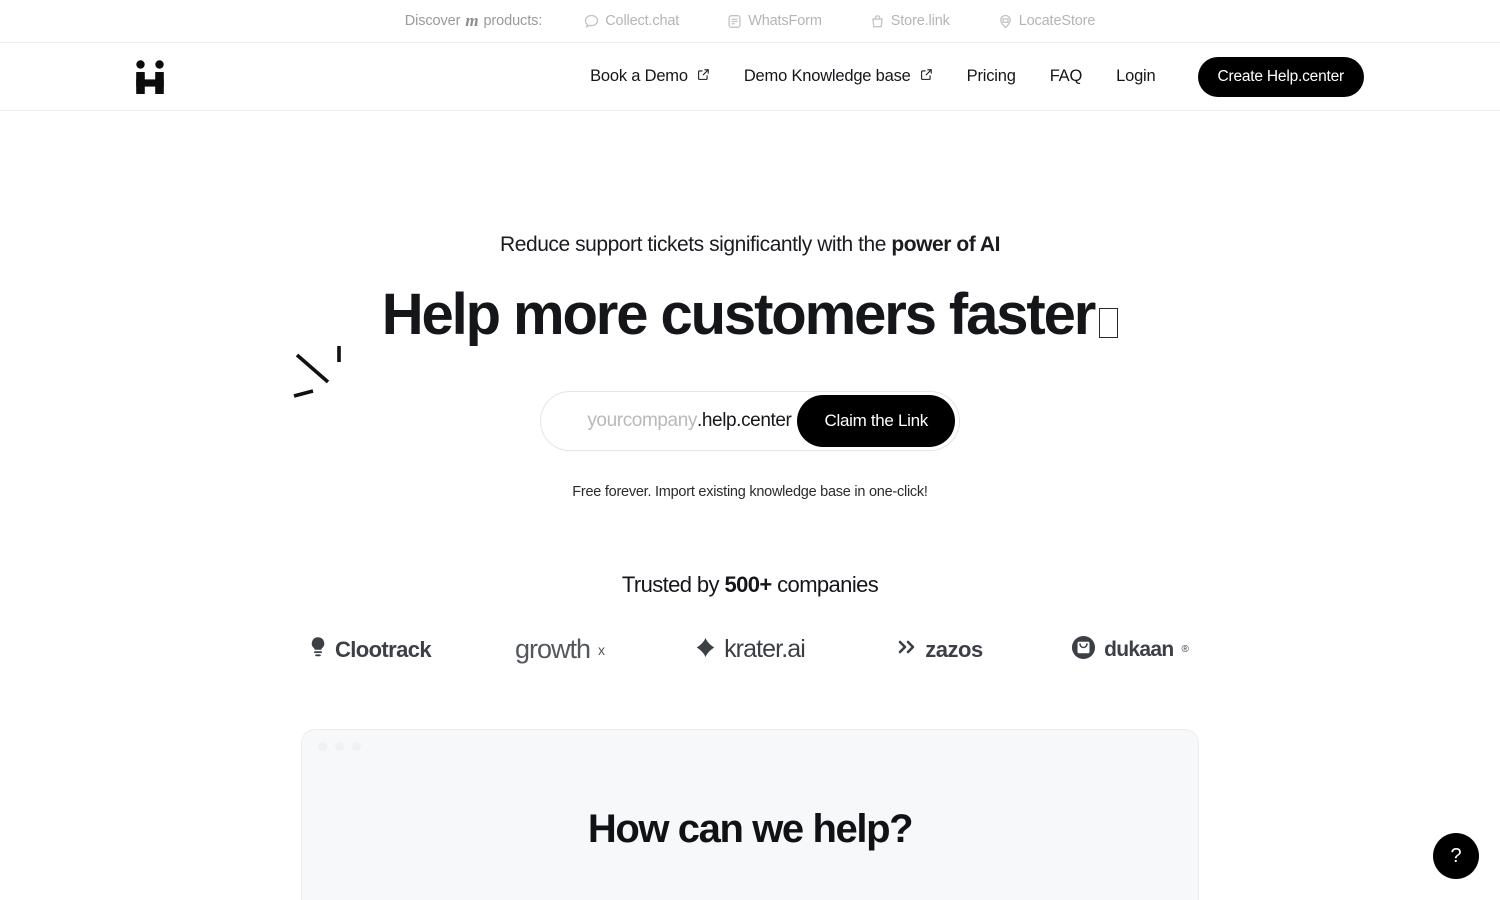 Image resolution: width=1500 pixels, height=900 pixels. Describe the element at coordinates (907, 649) in the screenshot. I see `double-chevron-icon` at that location.